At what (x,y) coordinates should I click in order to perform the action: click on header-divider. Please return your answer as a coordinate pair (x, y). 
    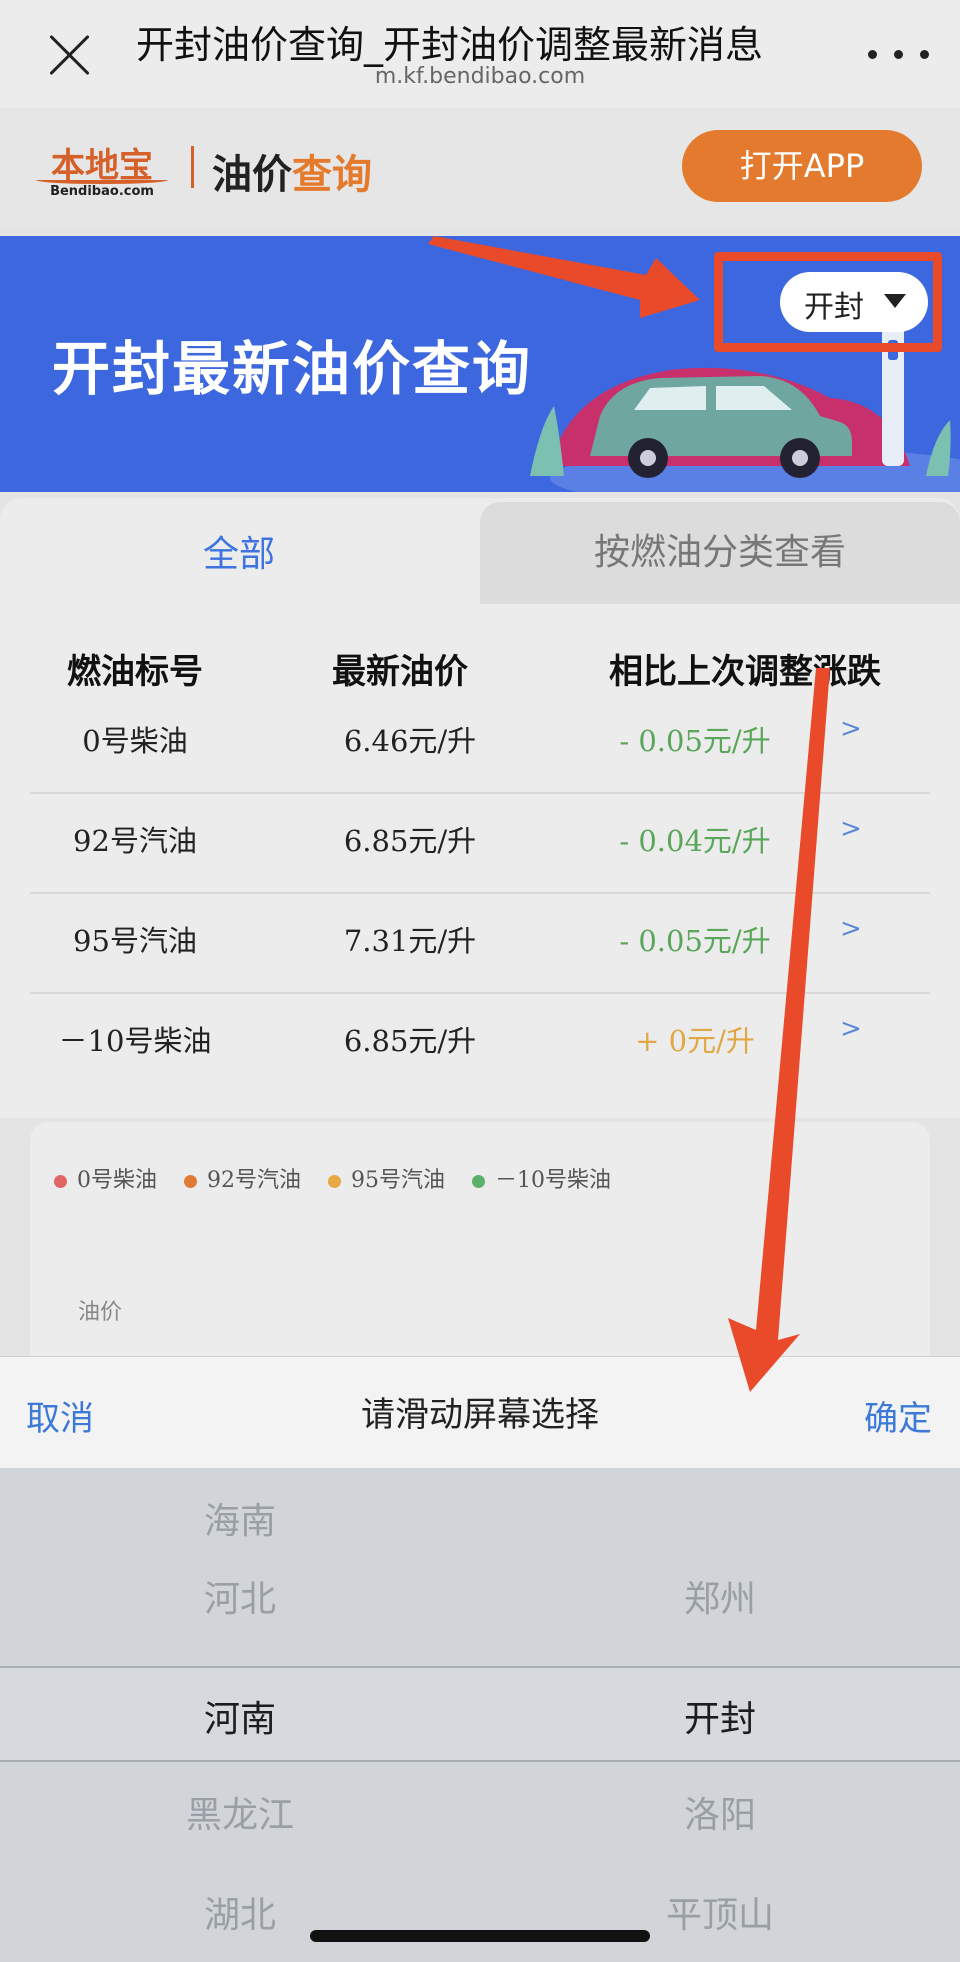
    Looking at the image, I should click on (192, 167).